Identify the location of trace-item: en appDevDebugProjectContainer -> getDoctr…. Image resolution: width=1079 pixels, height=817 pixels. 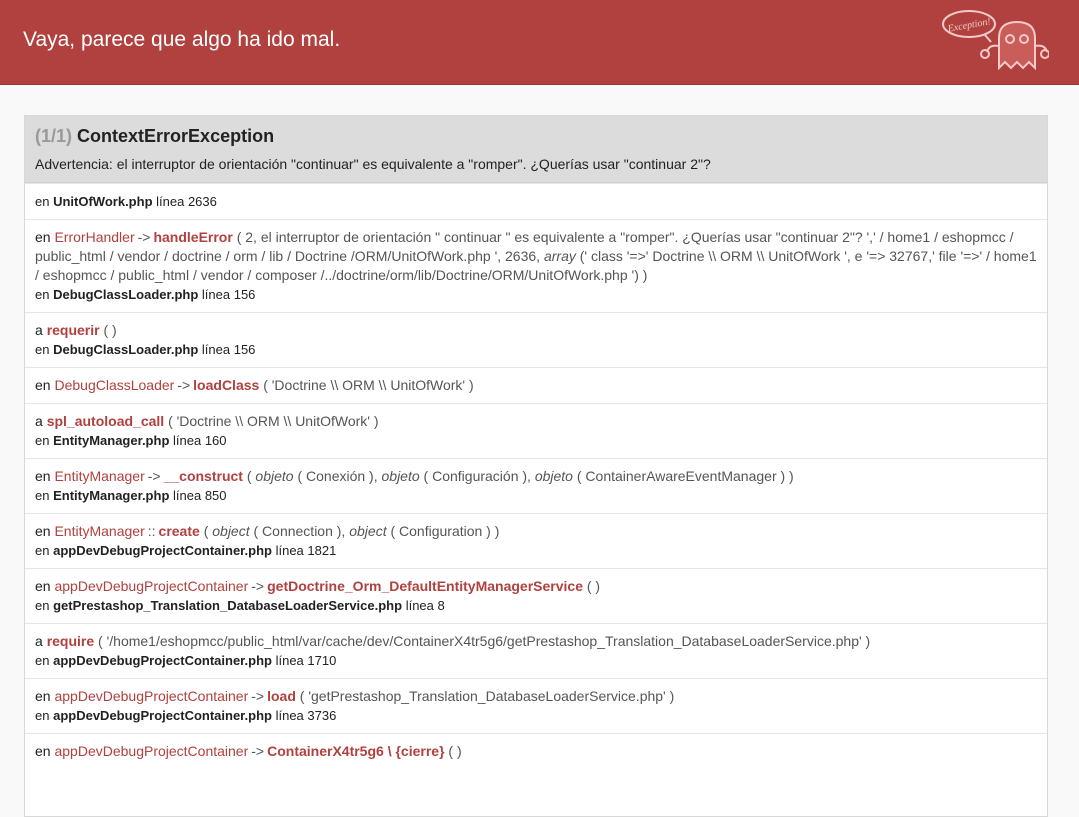
(536, 595).